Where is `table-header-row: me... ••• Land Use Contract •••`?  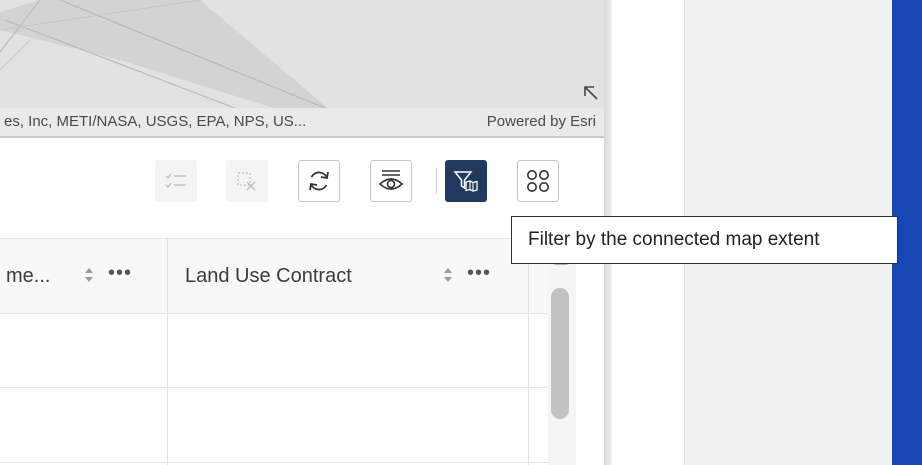 table-header-row: me... ••• Land Use Contract ••• is located at coordinates (288, 276).